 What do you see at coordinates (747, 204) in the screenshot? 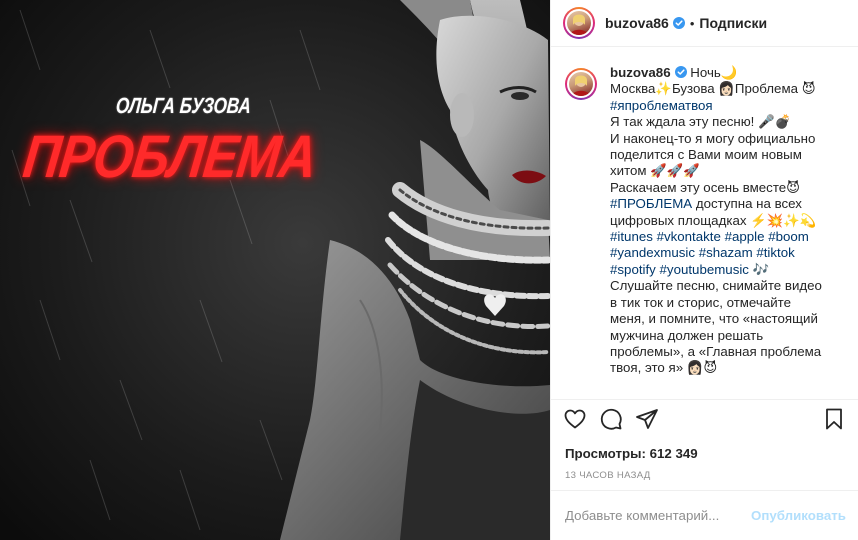
I see `caption-text-run: доступна на всех` at bounding box center [747, 204].